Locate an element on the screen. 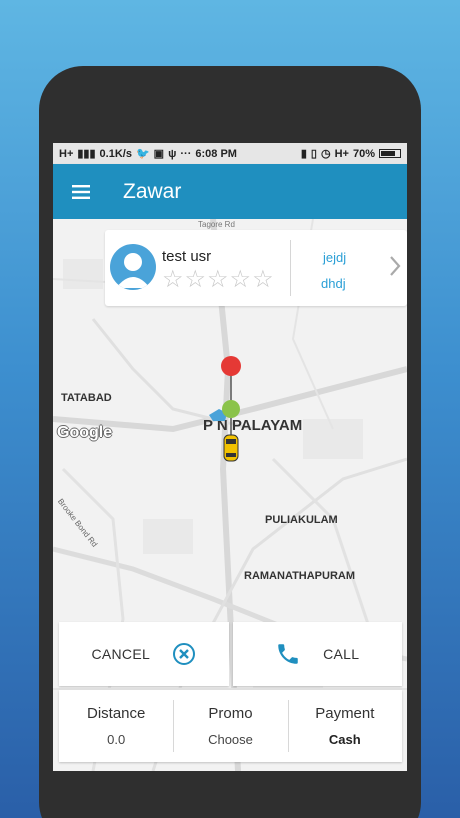 This screenshot has width=460, height=818. promo-title: Promo is located at coordinates (230, 713).